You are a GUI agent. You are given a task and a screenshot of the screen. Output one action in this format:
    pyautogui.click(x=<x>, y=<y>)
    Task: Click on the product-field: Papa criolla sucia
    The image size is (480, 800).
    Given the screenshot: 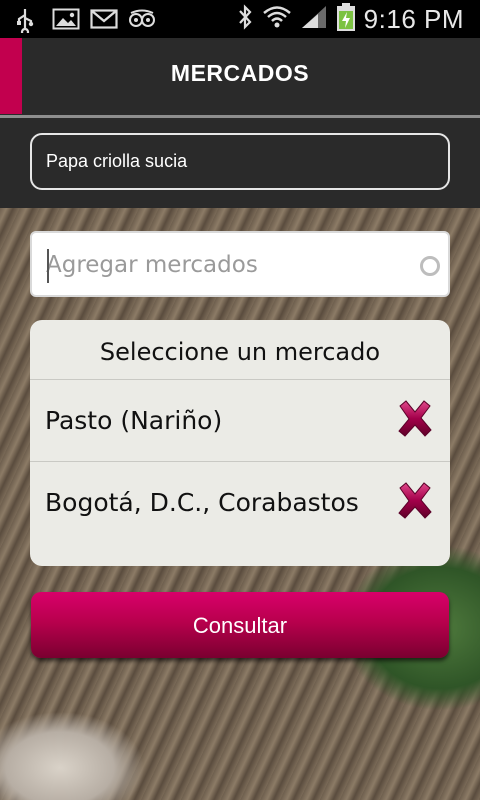 What is the action you would take?
    pyautogui.click(x=240, y=161)
    